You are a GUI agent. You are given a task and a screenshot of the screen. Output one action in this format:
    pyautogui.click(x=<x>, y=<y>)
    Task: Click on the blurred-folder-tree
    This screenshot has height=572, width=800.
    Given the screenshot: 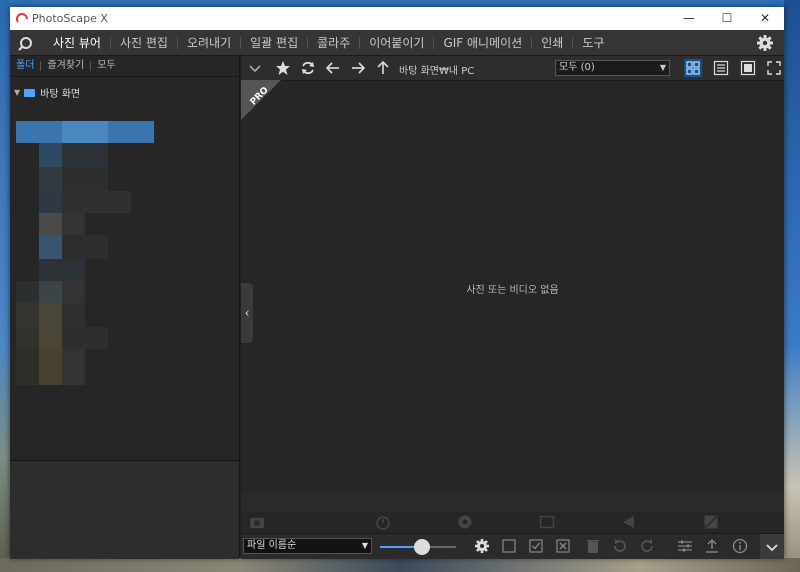 What is the action you would take?
    pyautogui.click(x=86, y=243)
    